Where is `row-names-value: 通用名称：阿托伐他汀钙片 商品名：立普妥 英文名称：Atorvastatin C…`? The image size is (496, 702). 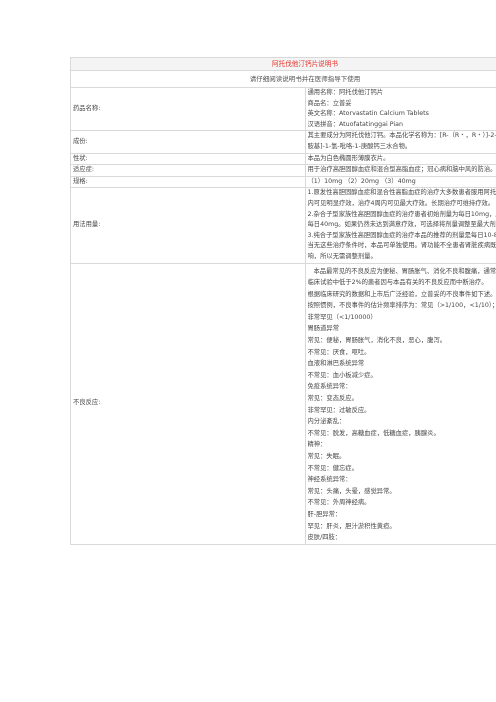
row-names-value: 通用名称：阿托伐他汀钙片 商品名：立普妥 英文名称：Atorvastatin C… is located at coordinates (400, 109).